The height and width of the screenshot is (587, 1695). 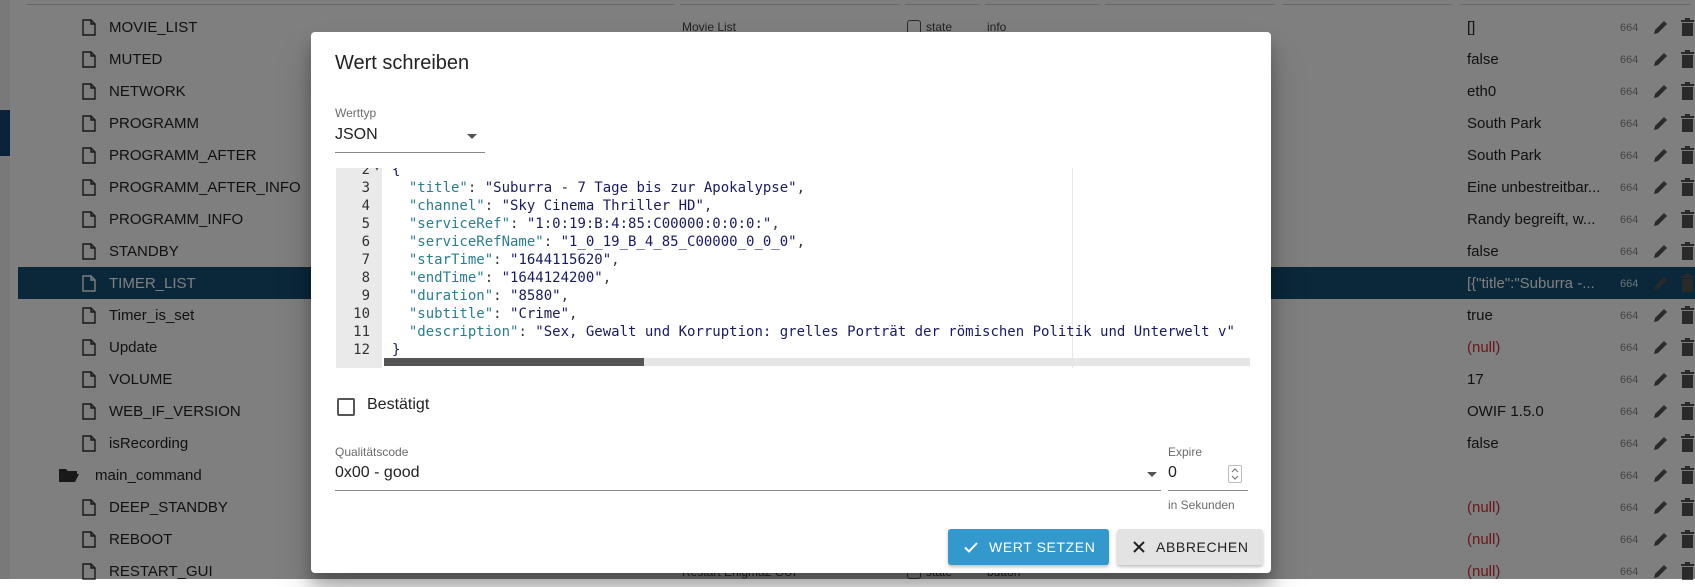 What do you see at coordinates (514, 260) in the screenshot?
I see `code-line: "starTime": "1644115620",` at bounding box center [514, 260].